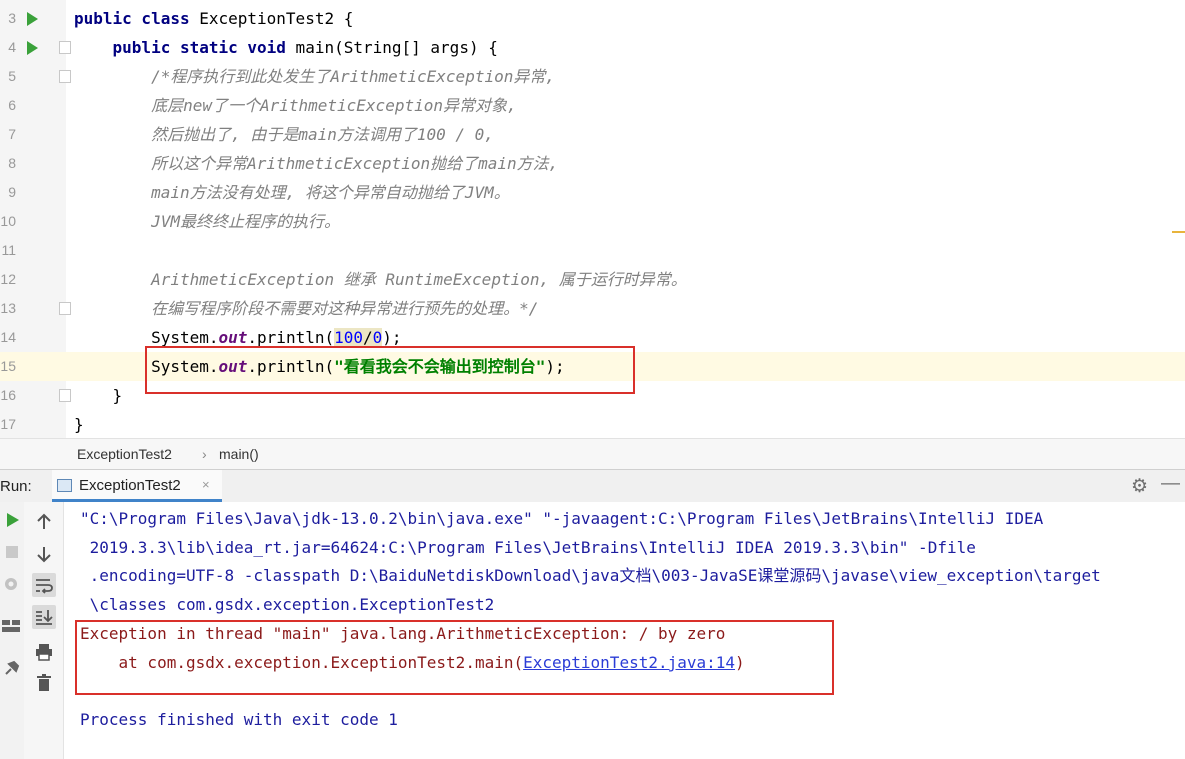 The width and height of the screenshot is (1185, 759). Describe the element at coordinates (291, 337) in the screenshot. I see `code-token: .println(` at that location.